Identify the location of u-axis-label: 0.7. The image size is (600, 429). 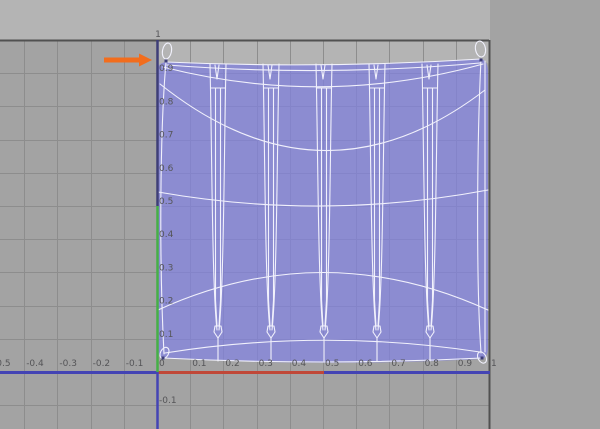
(398, 364).